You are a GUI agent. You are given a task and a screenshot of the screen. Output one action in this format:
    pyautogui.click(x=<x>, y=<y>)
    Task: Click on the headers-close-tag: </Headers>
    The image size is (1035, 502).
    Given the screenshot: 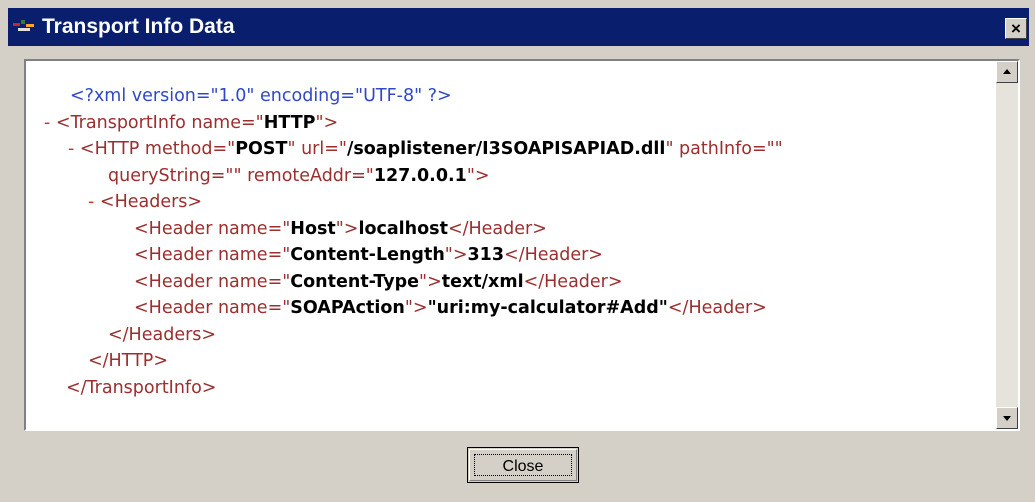 What is the action you would take?
    pyautogui.click(x=162, y=334)
    